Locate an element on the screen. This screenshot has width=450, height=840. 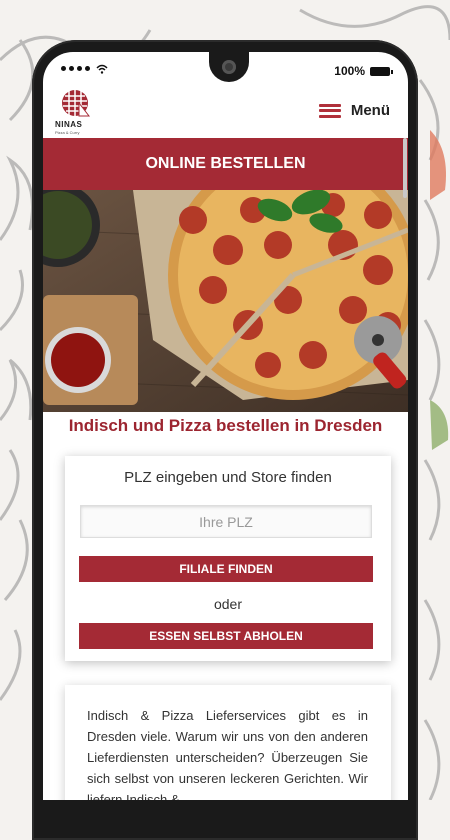
online-order-banner: ONLINE BESTELLEN is located at coordinates (225, 164).